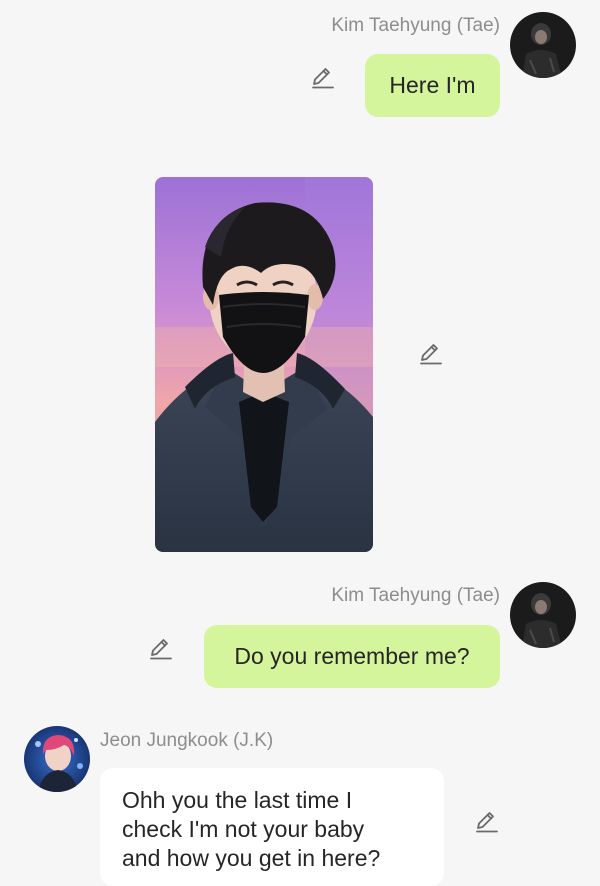 The width and height of the screenshot is (600, 886). I want to click on message-text-line: Ohh you the last time I, so click(237, 800).